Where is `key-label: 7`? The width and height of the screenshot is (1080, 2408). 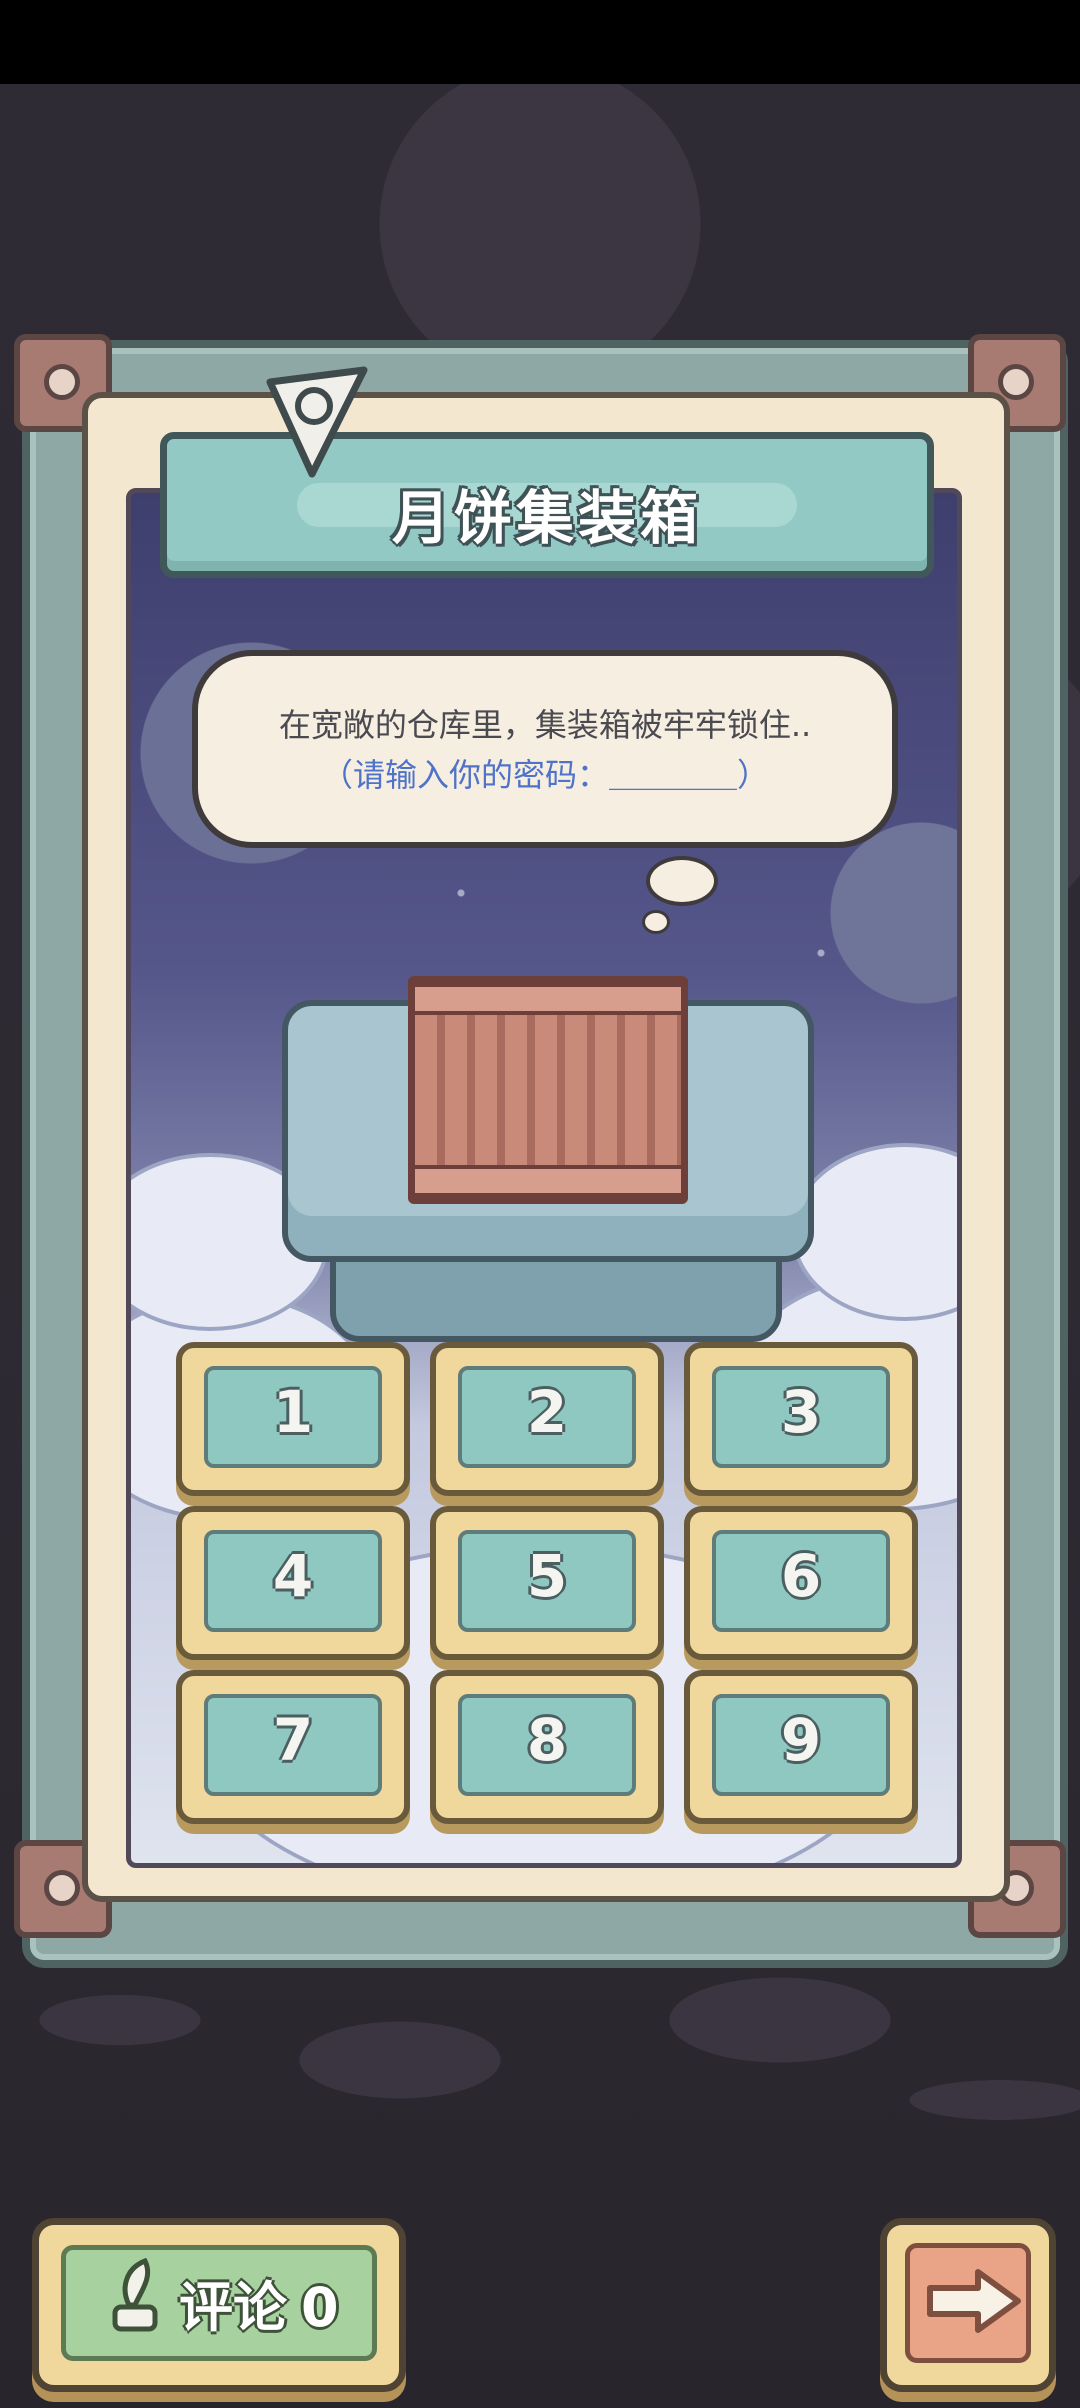 key-label: 7 is located at coordinates (293, 1740).